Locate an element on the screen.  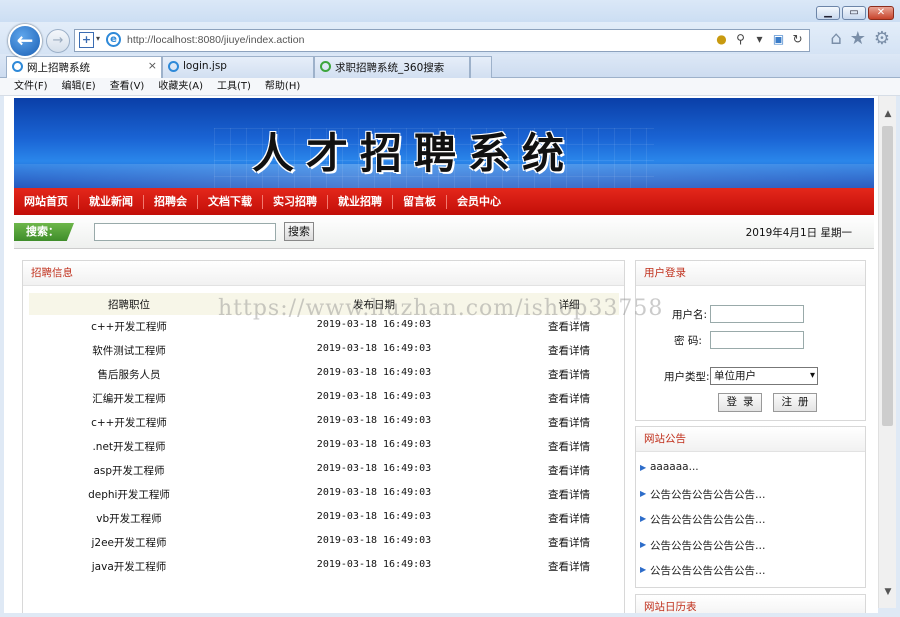
forward-button: → is located at coordinates (58, 41).